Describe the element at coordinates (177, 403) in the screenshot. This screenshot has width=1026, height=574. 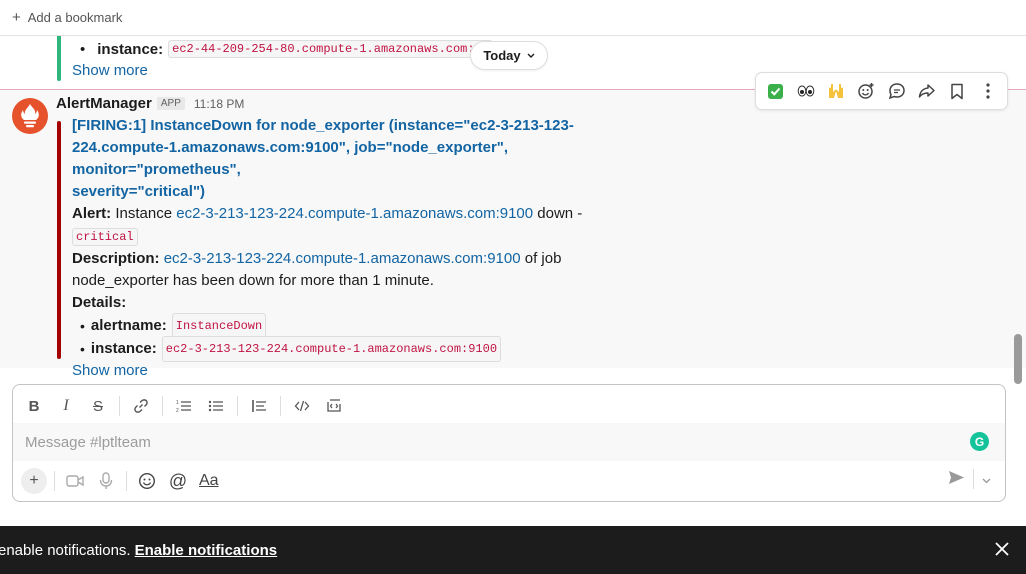
I see `svg-text: 1` at that location.